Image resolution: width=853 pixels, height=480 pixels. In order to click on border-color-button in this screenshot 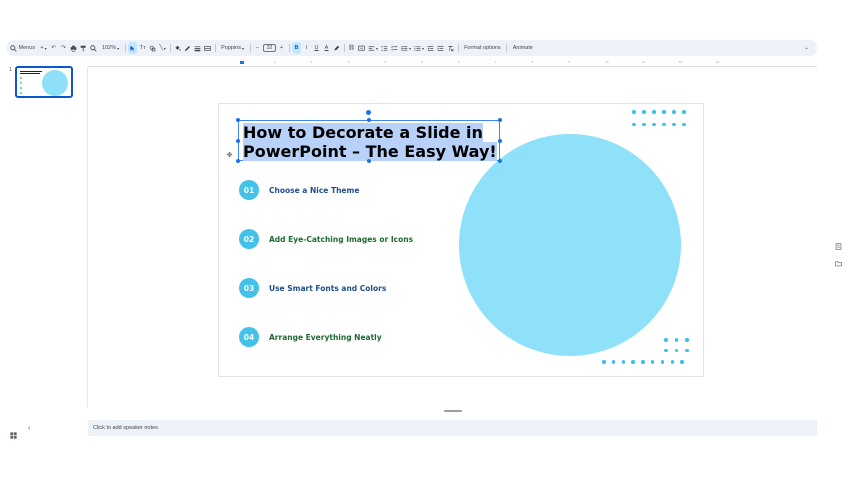, I will do `click(187, 48)`.